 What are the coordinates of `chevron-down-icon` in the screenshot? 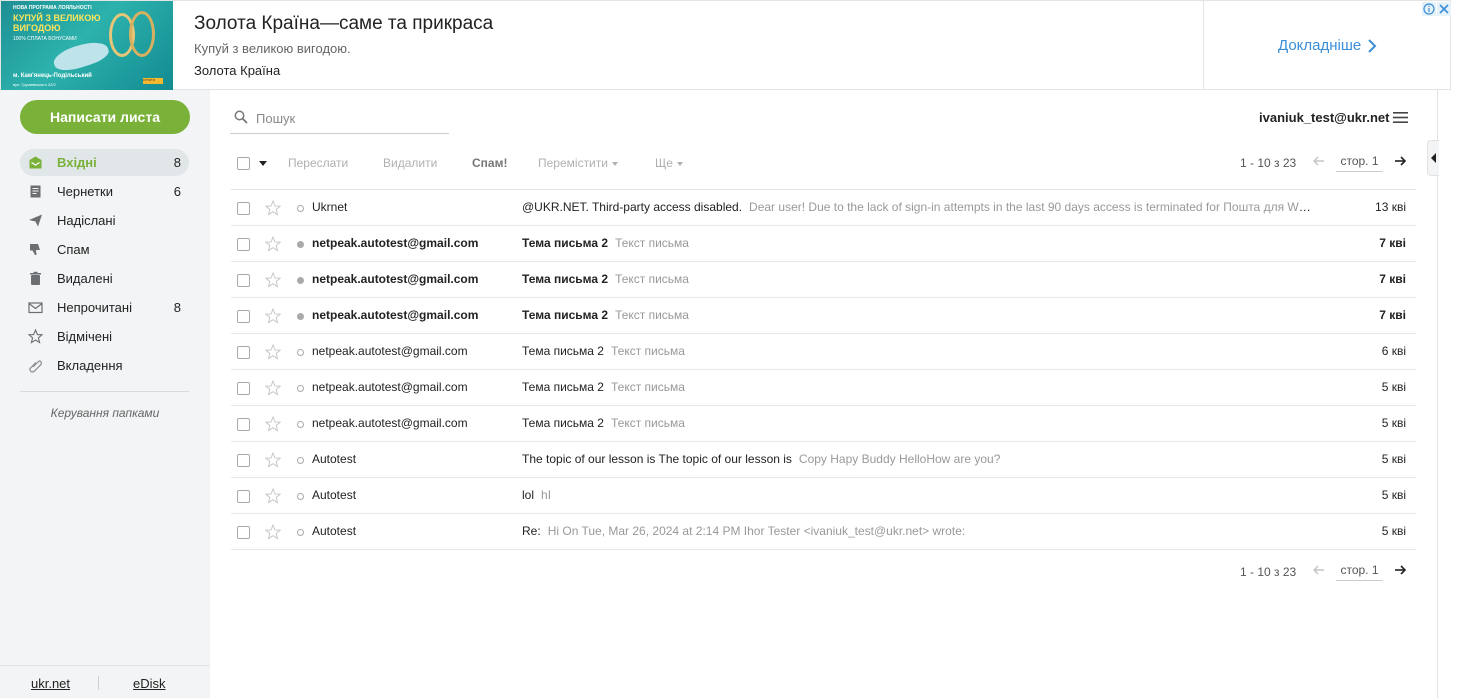 It's located at (263, 163).